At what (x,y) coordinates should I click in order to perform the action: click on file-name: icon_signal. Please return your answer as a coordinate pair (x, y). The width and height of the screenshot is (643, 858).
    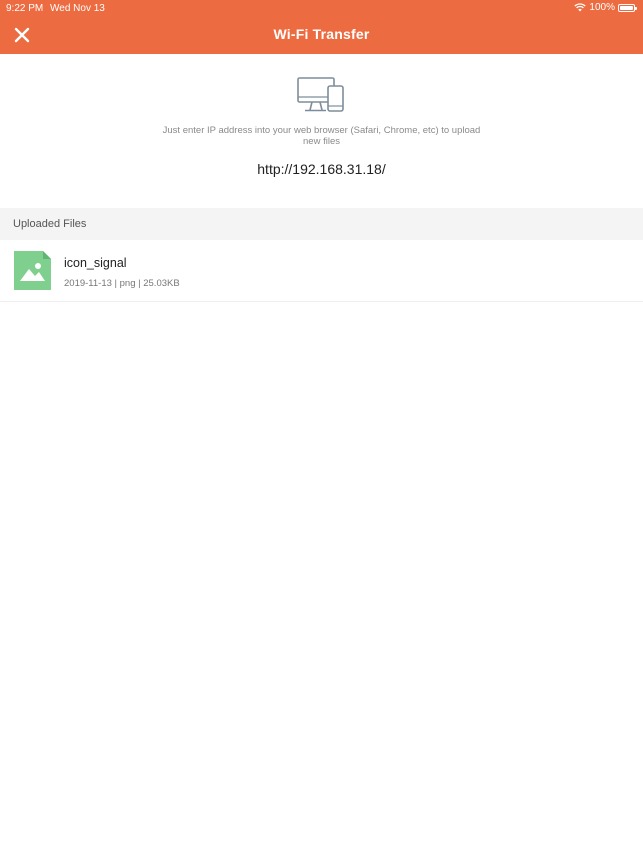
    Looking at the image, I should click on (95, 263).